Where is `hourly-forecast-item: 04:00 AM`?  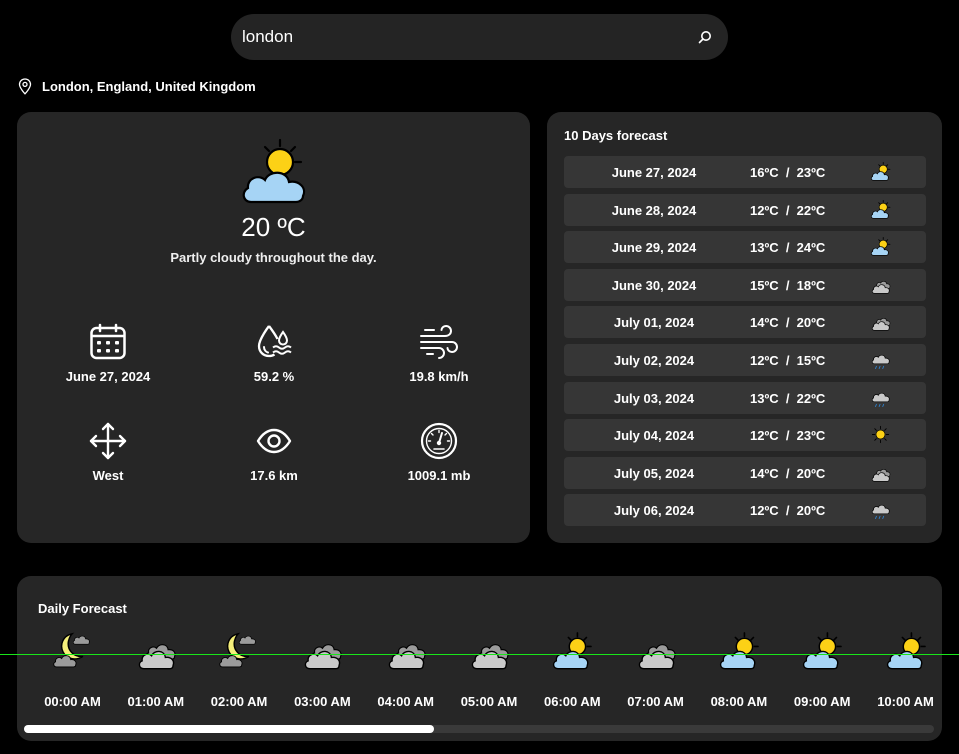 hourly-forecast-item: 04:00 AM is located at coordinates (405, 670).